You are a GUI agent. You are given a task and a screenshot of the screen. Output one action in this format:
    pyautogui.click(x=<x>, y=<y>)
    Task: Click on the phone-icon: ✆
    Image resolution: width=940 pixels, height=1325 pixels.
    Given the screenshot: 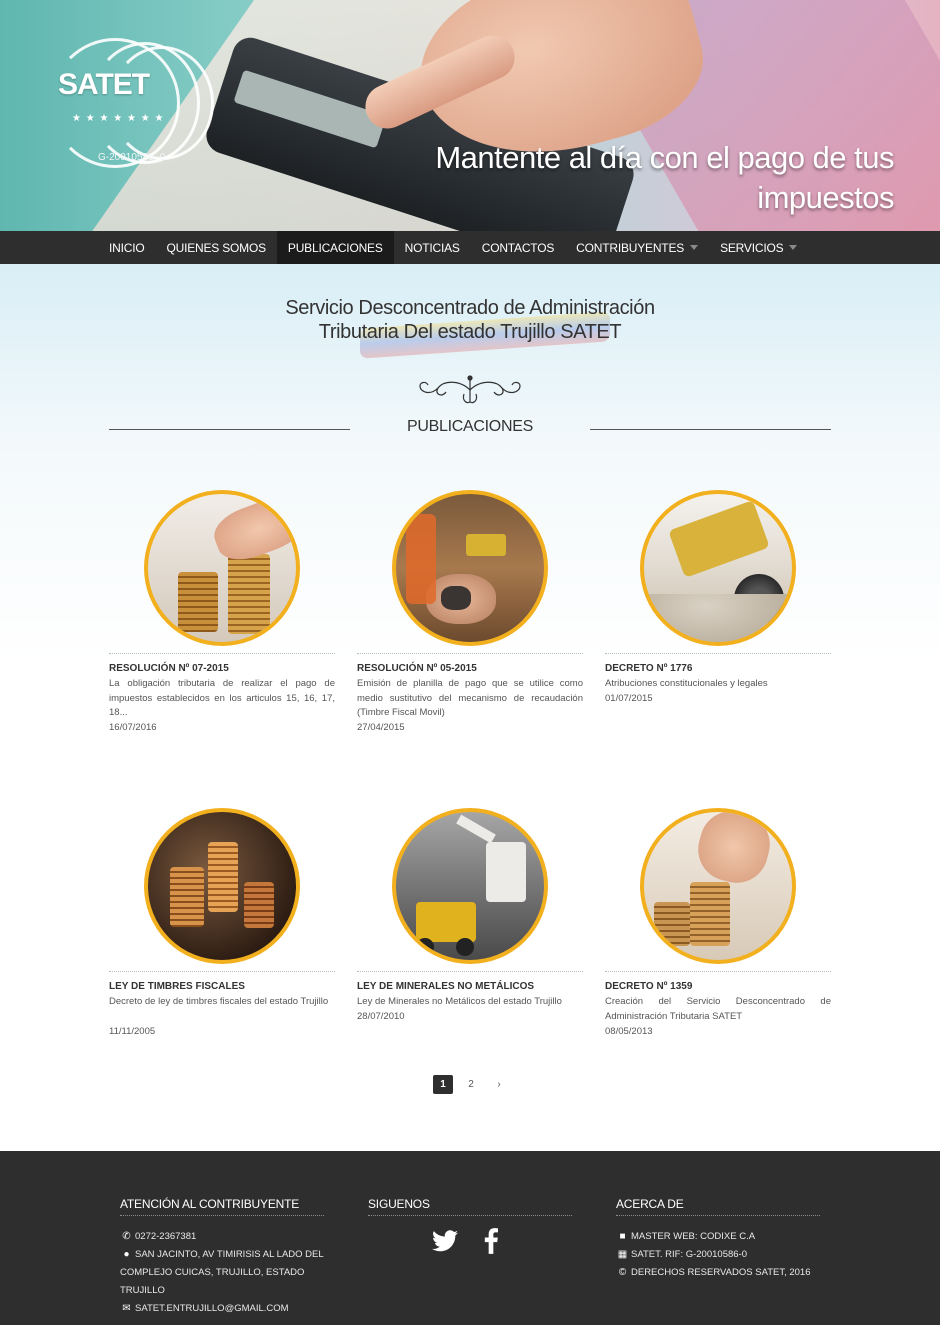 What is the action you would take?
    pyautogui.click(x=126, y=1236)
    